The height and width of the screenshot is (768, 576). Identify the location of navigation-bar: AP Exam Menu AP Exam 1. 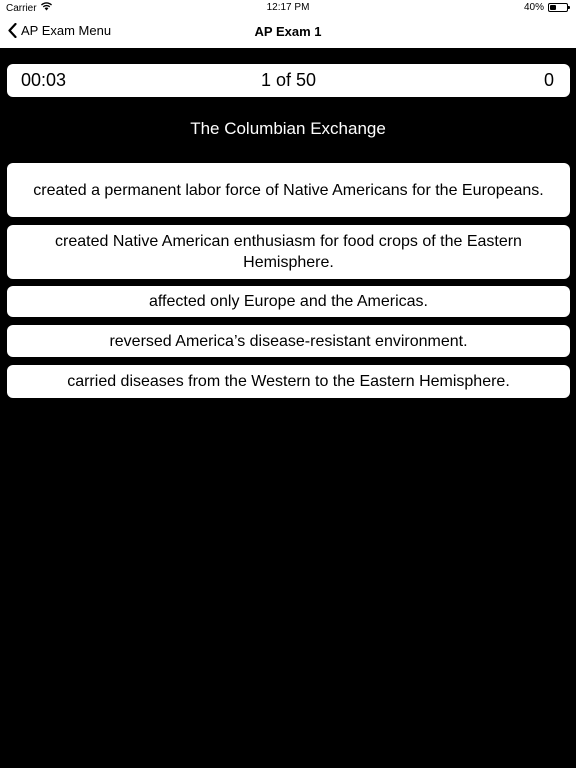
(288, 32).